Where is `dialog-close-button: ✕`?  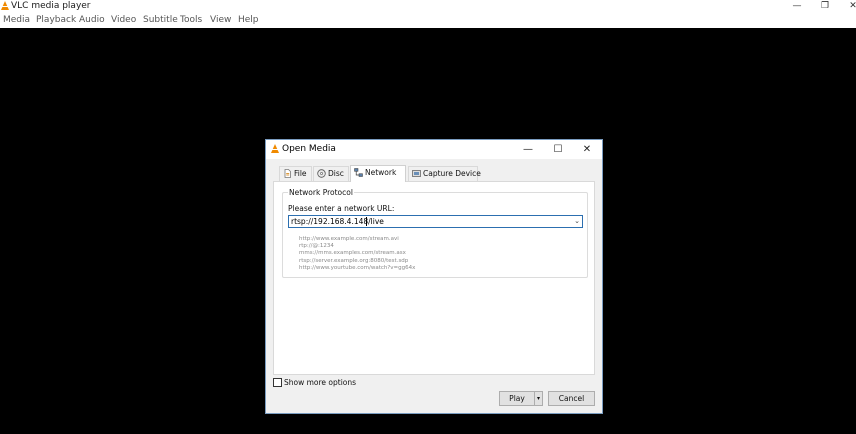 dialog-close-button: ✕ is located at coordinates (587, 149).